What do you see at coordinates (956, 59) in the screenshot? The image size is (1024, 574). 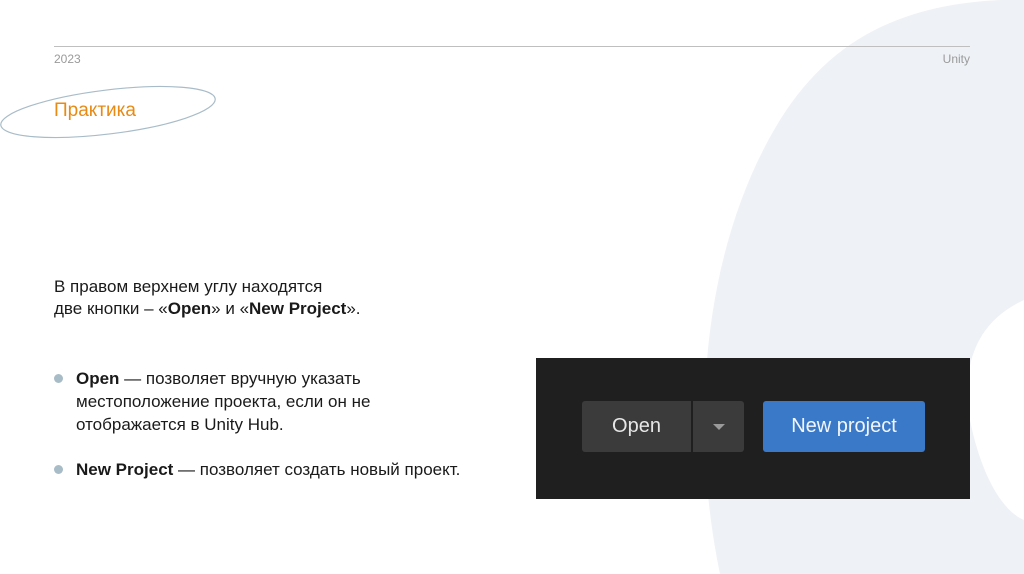 I see `header-brand: Unity` at bounding box center [956, 59].